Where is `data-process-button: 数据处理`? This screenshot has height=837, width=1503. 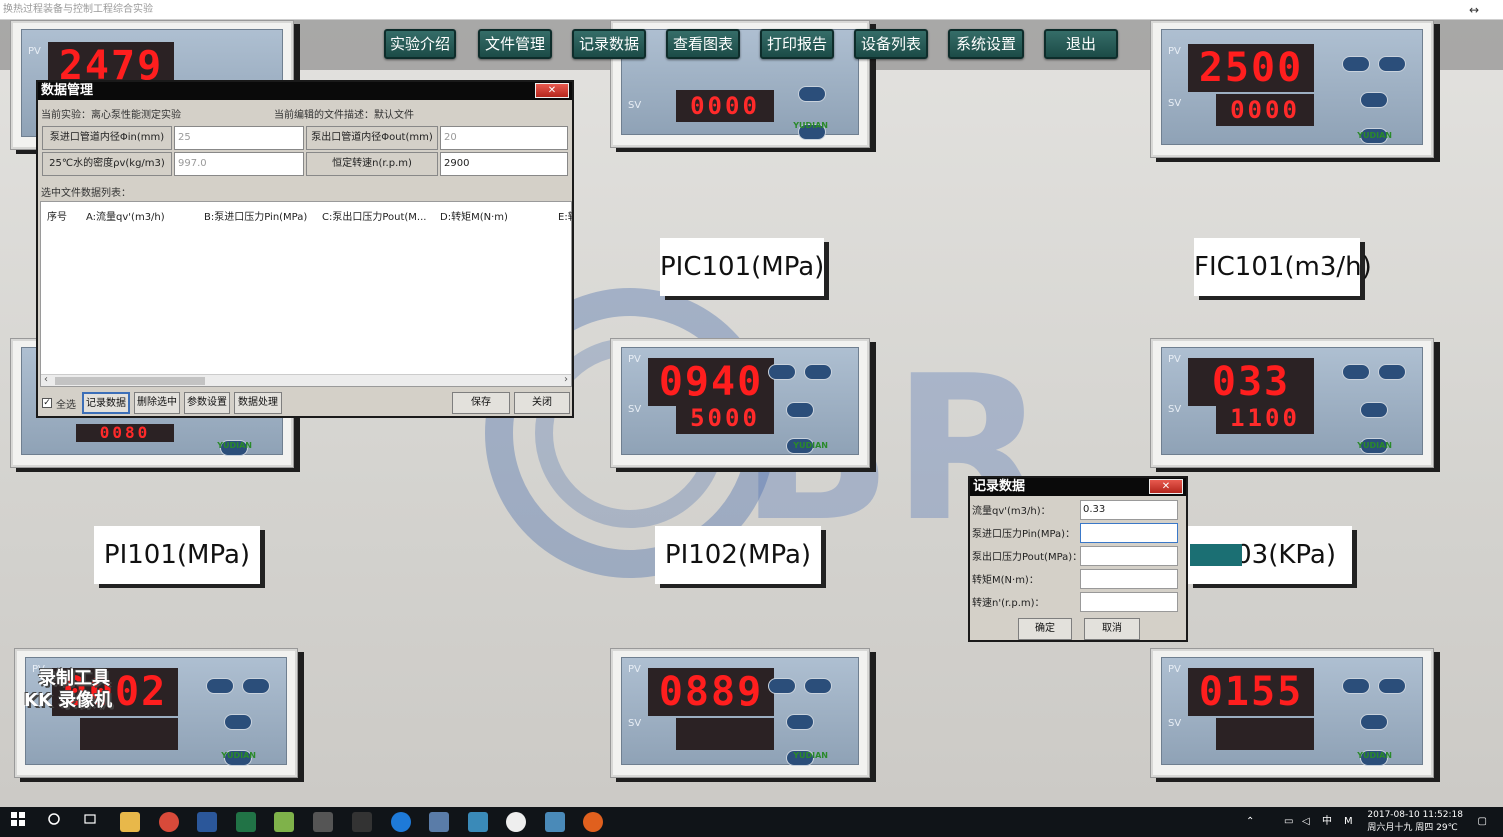 data-process-button: 数据处理 is located at coordinates (258, 403).